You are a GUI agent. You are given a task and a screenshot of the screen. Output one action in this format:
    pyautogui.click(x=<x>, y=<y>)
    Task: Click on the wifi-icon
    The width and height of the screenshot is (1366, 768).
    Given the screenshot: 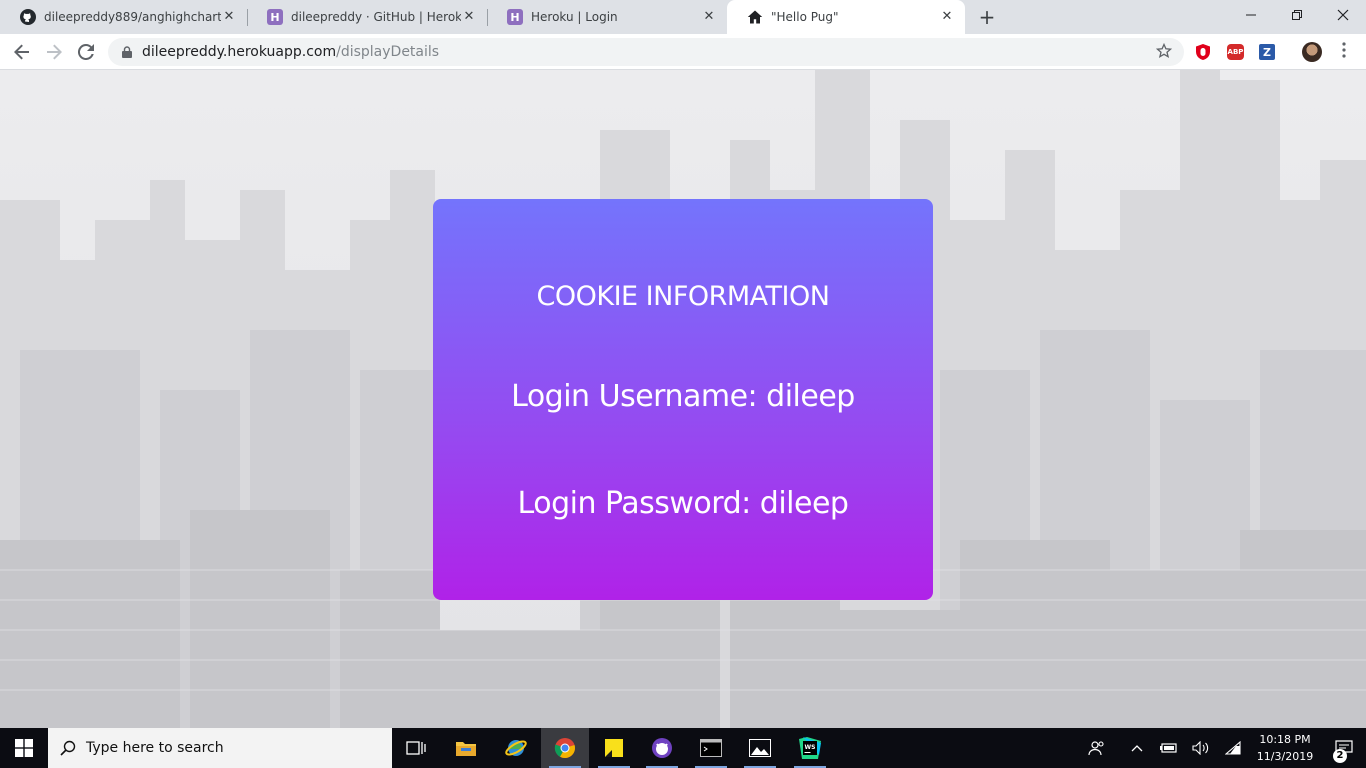 What is the action you would take?
    pyautogui.click(x=1233, y=748)
    